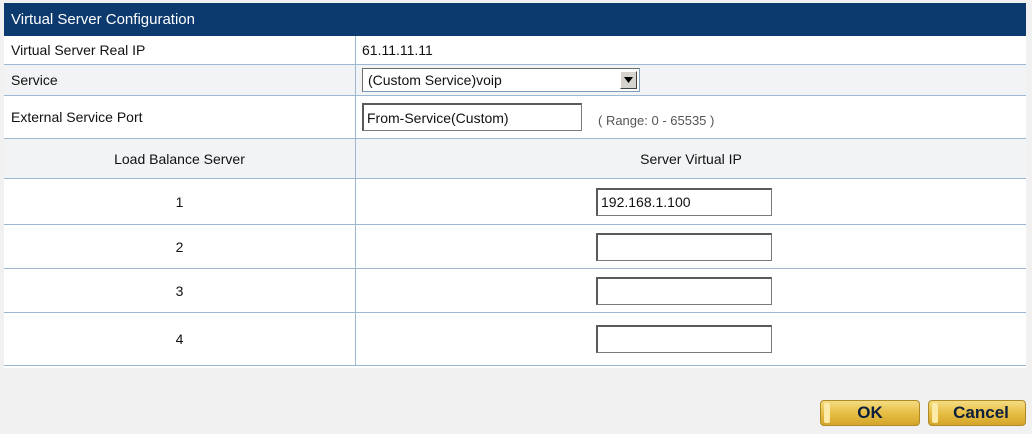  I want to click on external-port-label: External Service Port, so click(180, 117).